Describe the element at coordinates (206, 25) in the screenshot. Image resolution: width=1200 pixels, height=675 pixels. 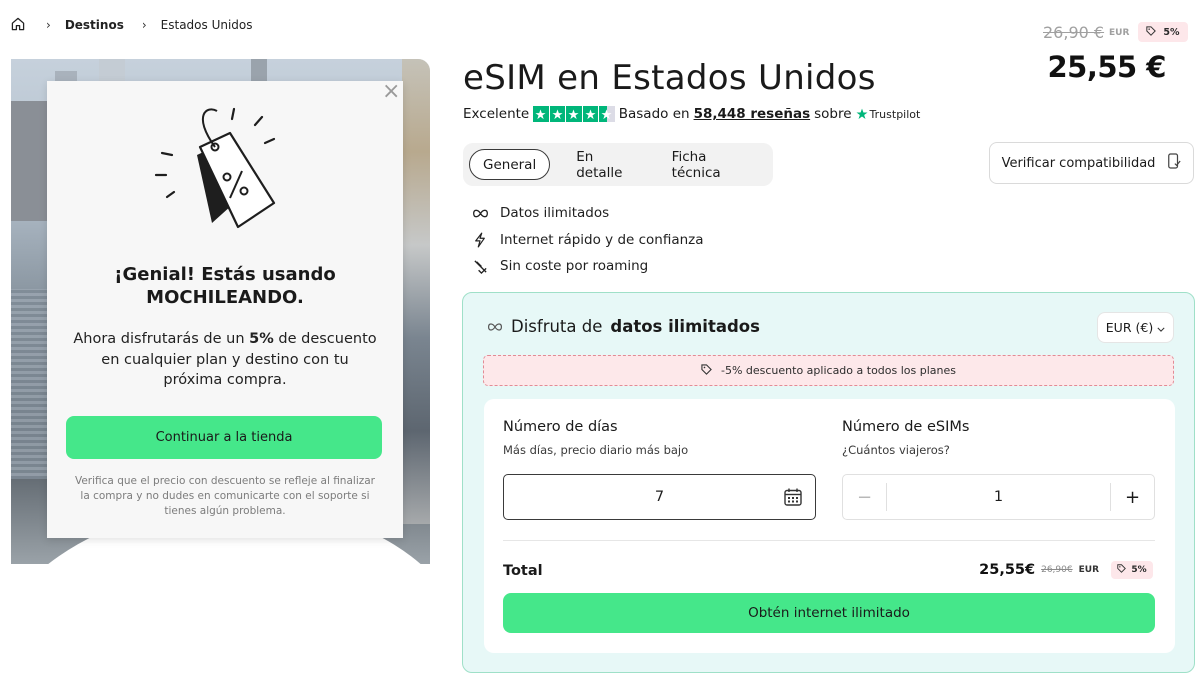
I see `breadcrumb-current: Estados Unidos` at that location.